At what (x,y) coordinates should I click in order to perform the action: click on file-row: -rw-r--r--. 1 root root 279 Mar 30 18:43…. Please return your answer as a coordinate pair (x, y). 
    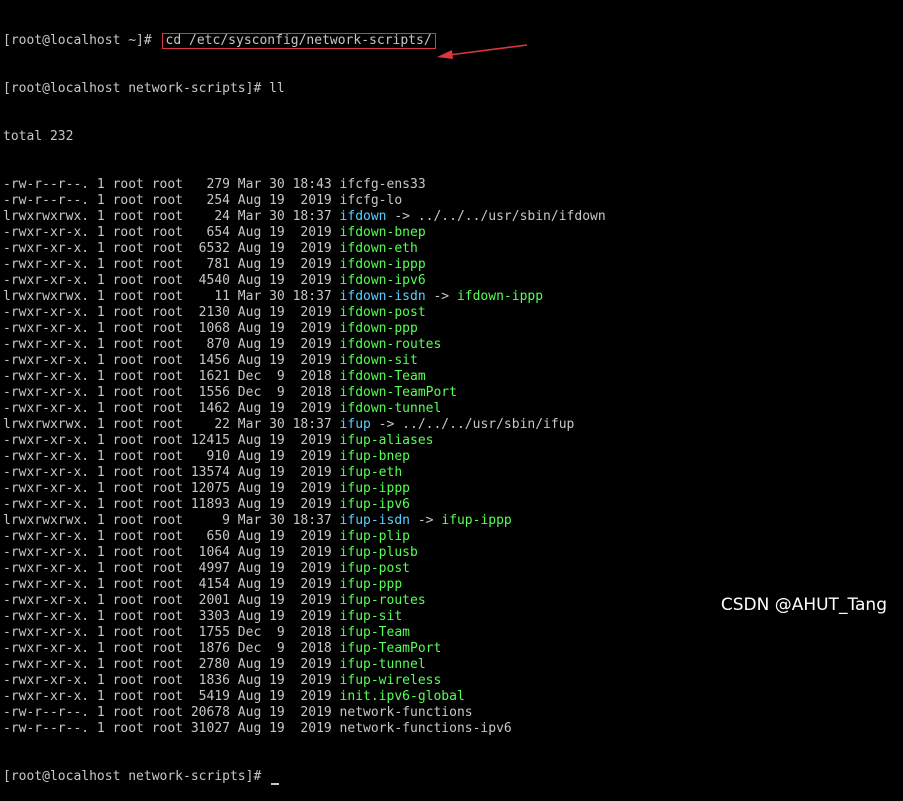
    Looking at the image, I should click on (451, 185).